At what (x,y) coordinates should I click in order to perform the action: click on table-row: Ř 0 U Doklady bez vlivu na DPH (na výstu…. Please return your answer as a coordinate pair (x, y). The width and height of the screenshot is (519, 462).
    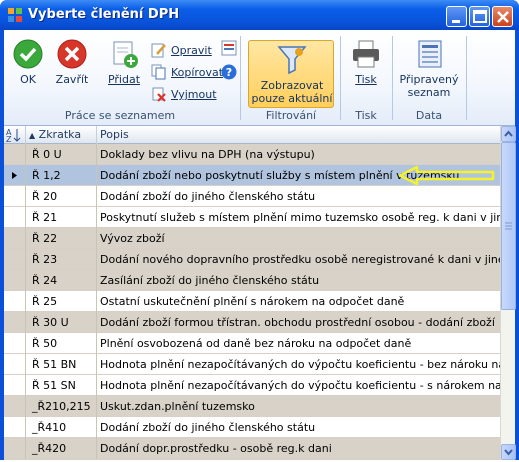
    Looking at the image, I should click on (252, 154).